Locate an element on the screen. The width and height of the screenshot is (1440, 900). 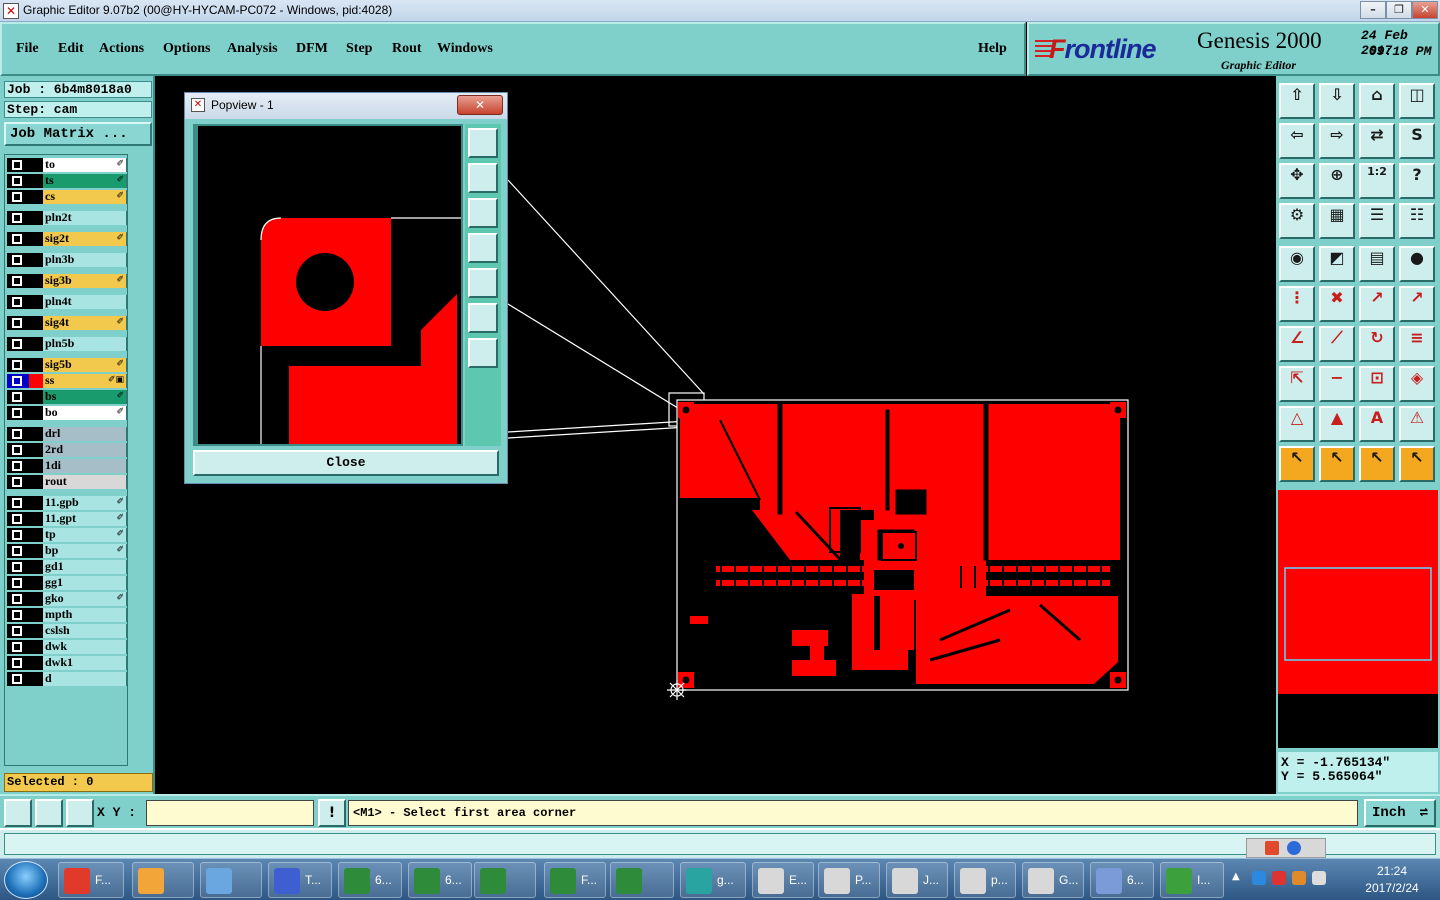
layer-row-sig2t: sig2t ✐ is located at coordinates (67, 239).